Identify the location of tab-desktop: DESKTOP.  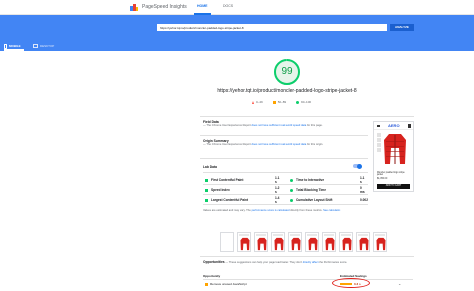
(43, 46).